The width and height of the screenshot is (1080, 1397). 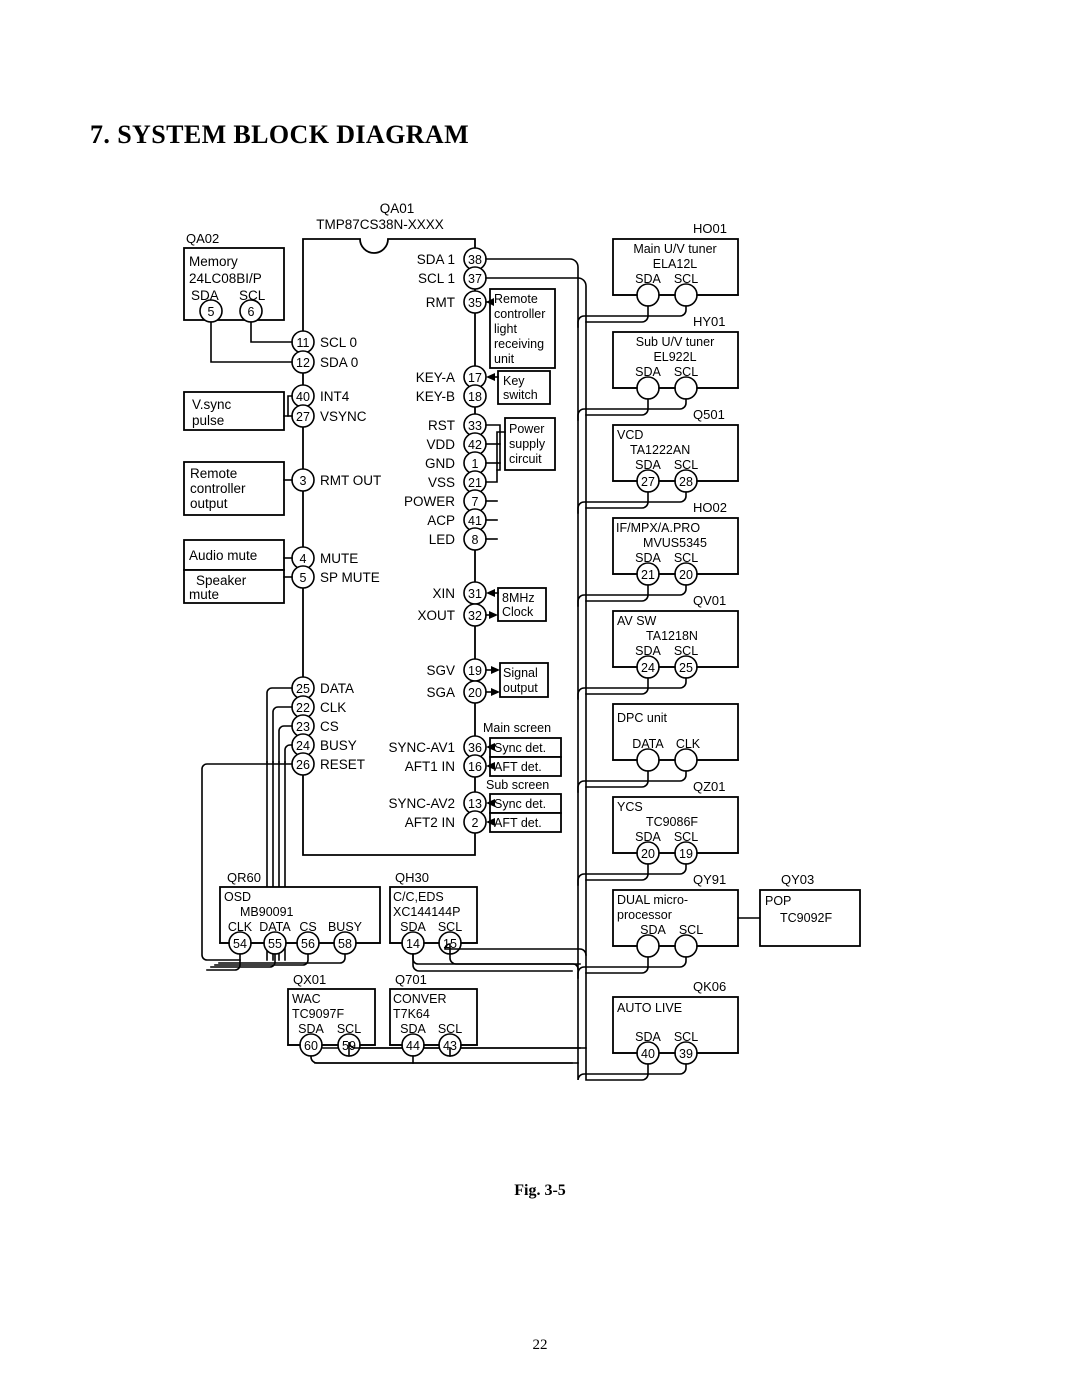 What do you see at coordinates (318, 1014) in the screenshot?
I see `qx01-line-2: TC9097F` at bounding box center [318, 1014].